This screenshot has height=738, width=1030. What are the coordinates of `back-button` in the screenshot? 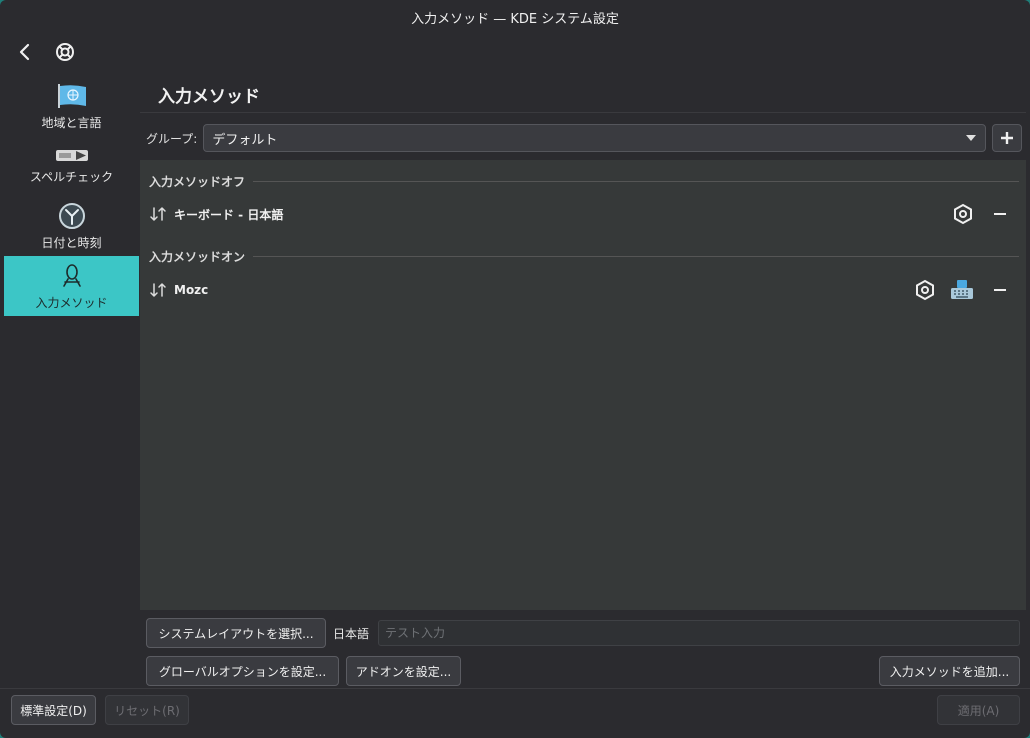 It's located at (25, 52).